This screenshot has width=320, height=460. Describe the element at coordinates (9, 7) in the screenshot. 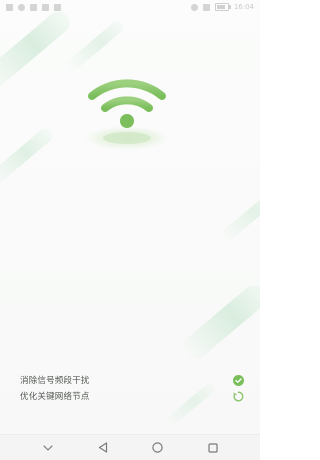

I see `signal-icon` at that location.